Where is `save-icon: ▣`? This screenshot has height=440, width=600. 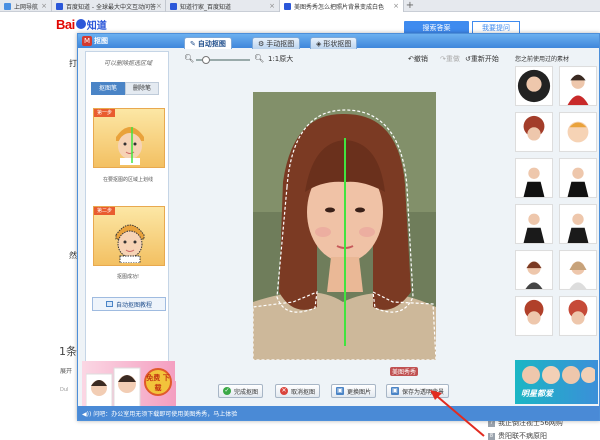 save-icon: ▣ is located at coordinates (395, 391).